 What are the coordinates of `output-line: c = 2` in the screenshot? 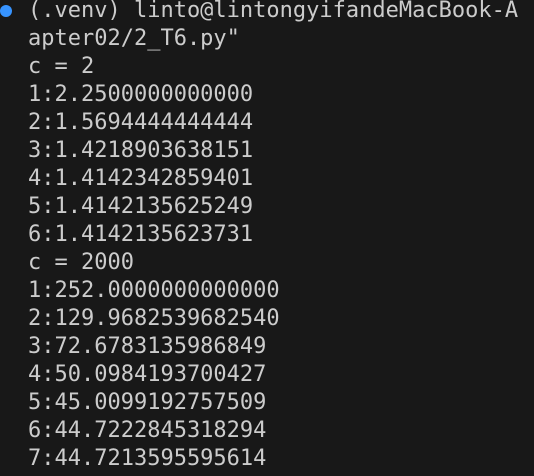 It's located at (61, 66).